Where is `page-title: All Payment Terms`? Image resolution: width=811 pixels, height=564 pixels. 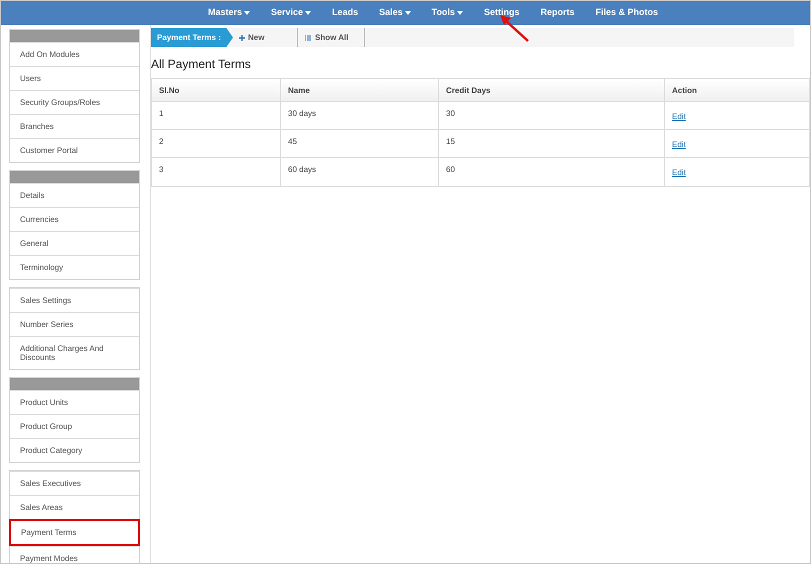 page-title: All Payment Terms is located at coordinates (201, 64).